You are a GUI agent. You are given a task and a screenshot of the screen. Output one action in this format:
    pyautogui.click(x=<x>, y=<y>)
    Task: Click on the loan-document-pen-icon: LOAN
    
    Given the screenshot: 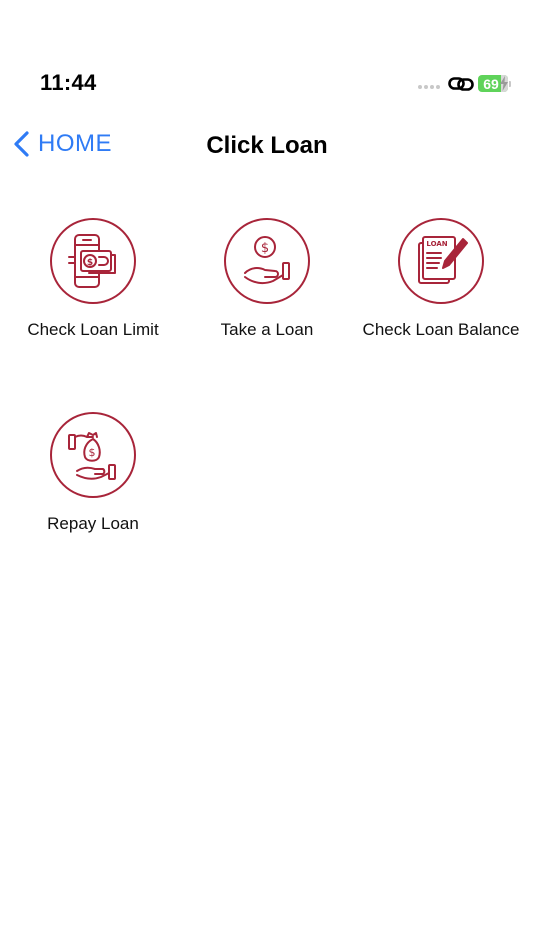 What is the action you would take?
    pyautogui.click(x=443, y=260)
    